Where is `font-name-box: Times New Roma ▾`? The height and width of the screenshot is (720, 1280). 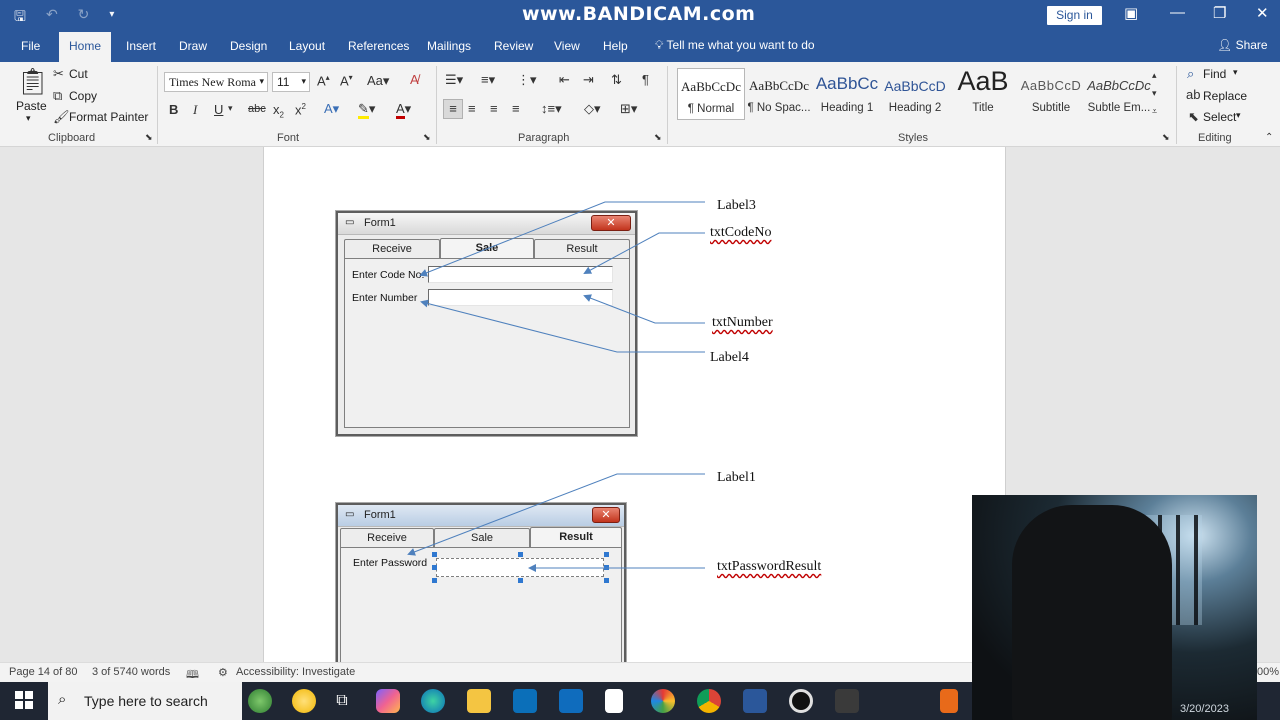
font-name-box: Times New Roma ▾ is located at coordinates (216, 82).